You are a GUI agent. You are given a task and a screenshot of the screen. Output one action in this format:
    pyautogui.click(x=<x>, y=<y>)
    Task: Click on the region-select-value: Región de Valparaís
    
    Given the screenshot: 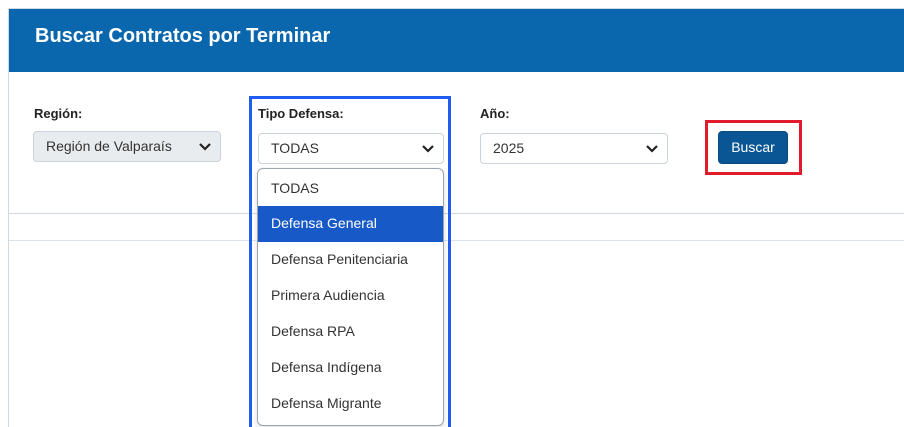 What is the action you would take?
    pyautogui.click(x=109, y=146)
    